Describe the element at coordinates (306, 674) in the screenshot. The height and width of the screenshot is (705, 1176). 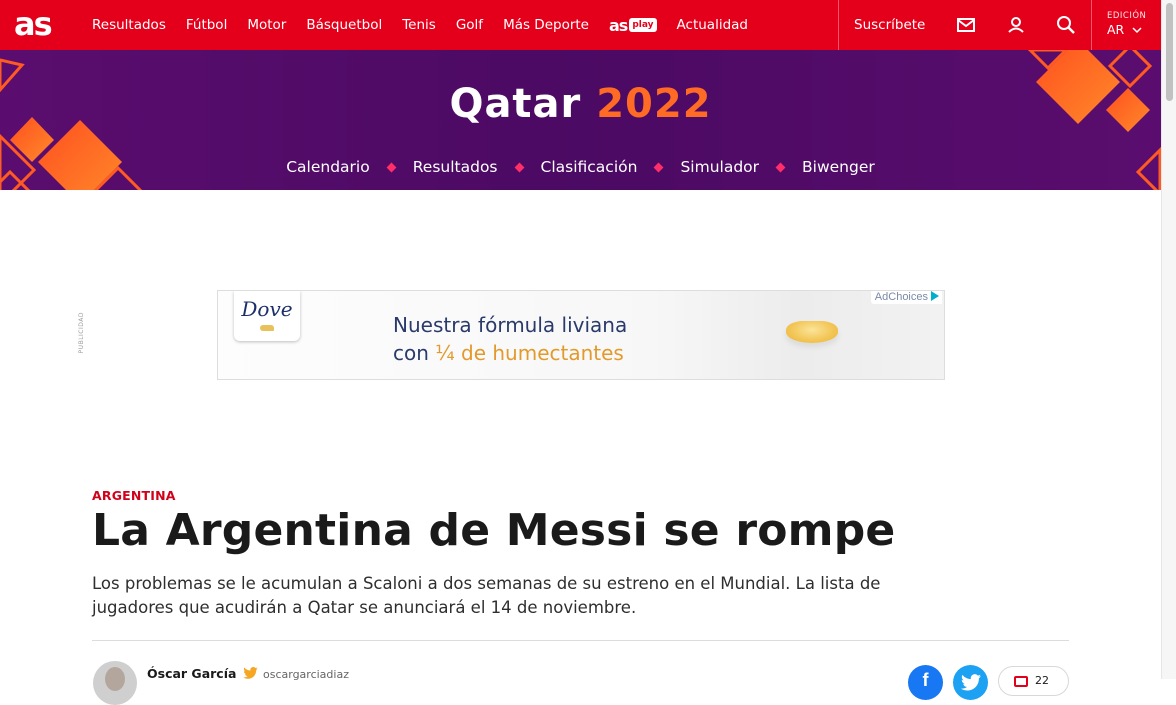
I see `author-twitter-handle: oscargarciadiaz` at that location.